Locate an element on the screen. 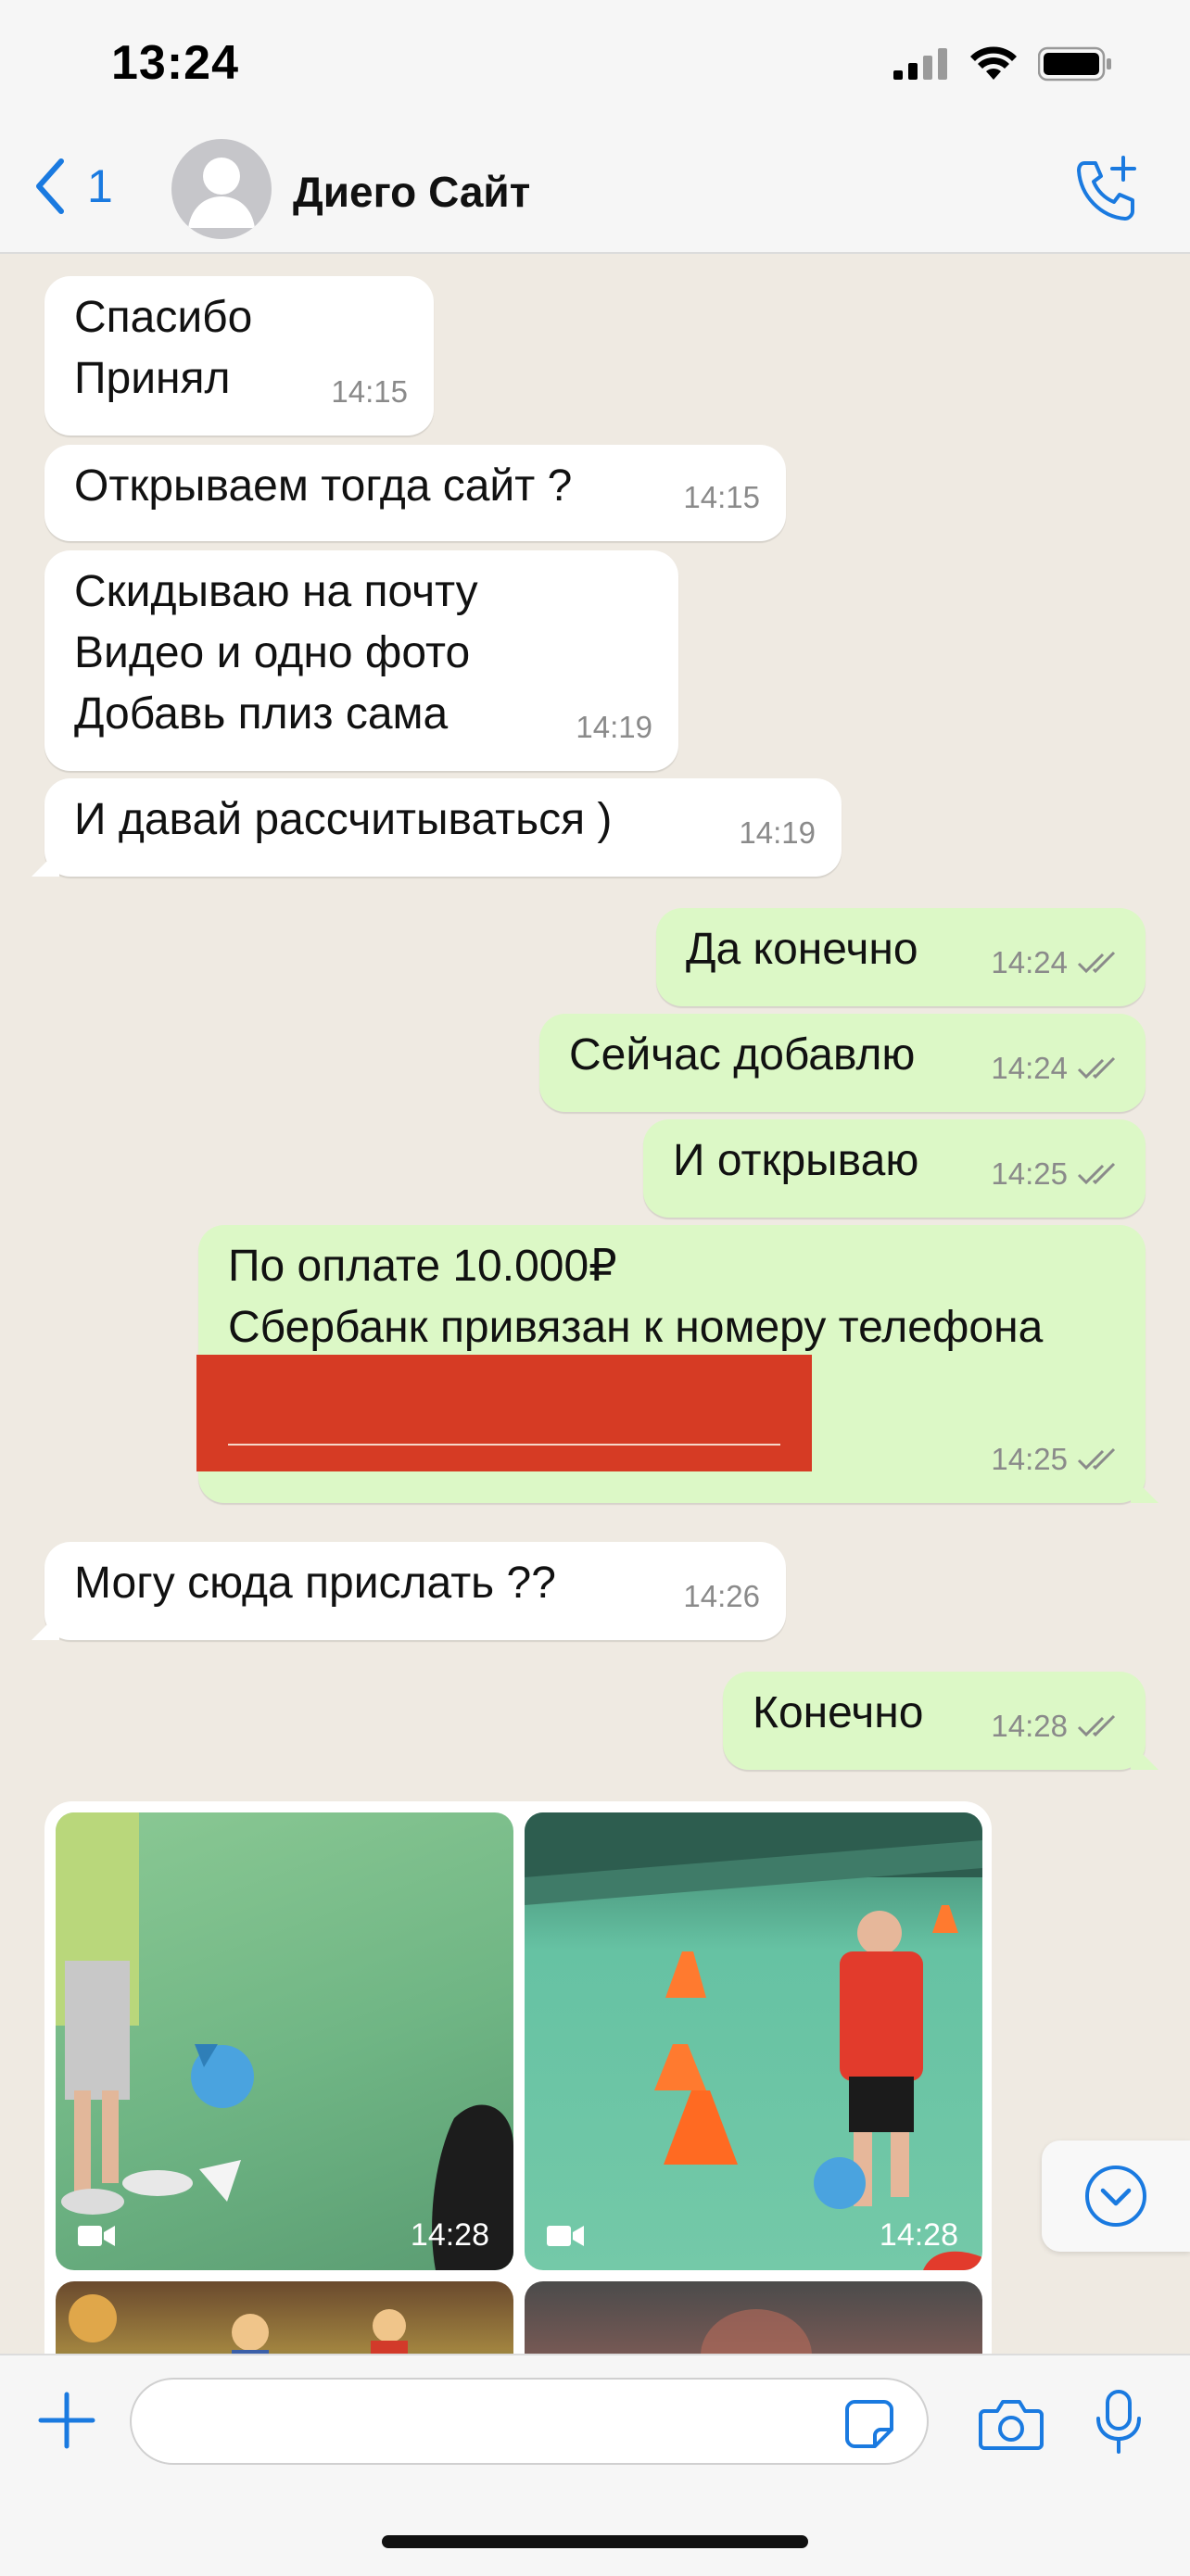  message-text: Могу сюда прислать ?? is located at coordinates (315, 1583).